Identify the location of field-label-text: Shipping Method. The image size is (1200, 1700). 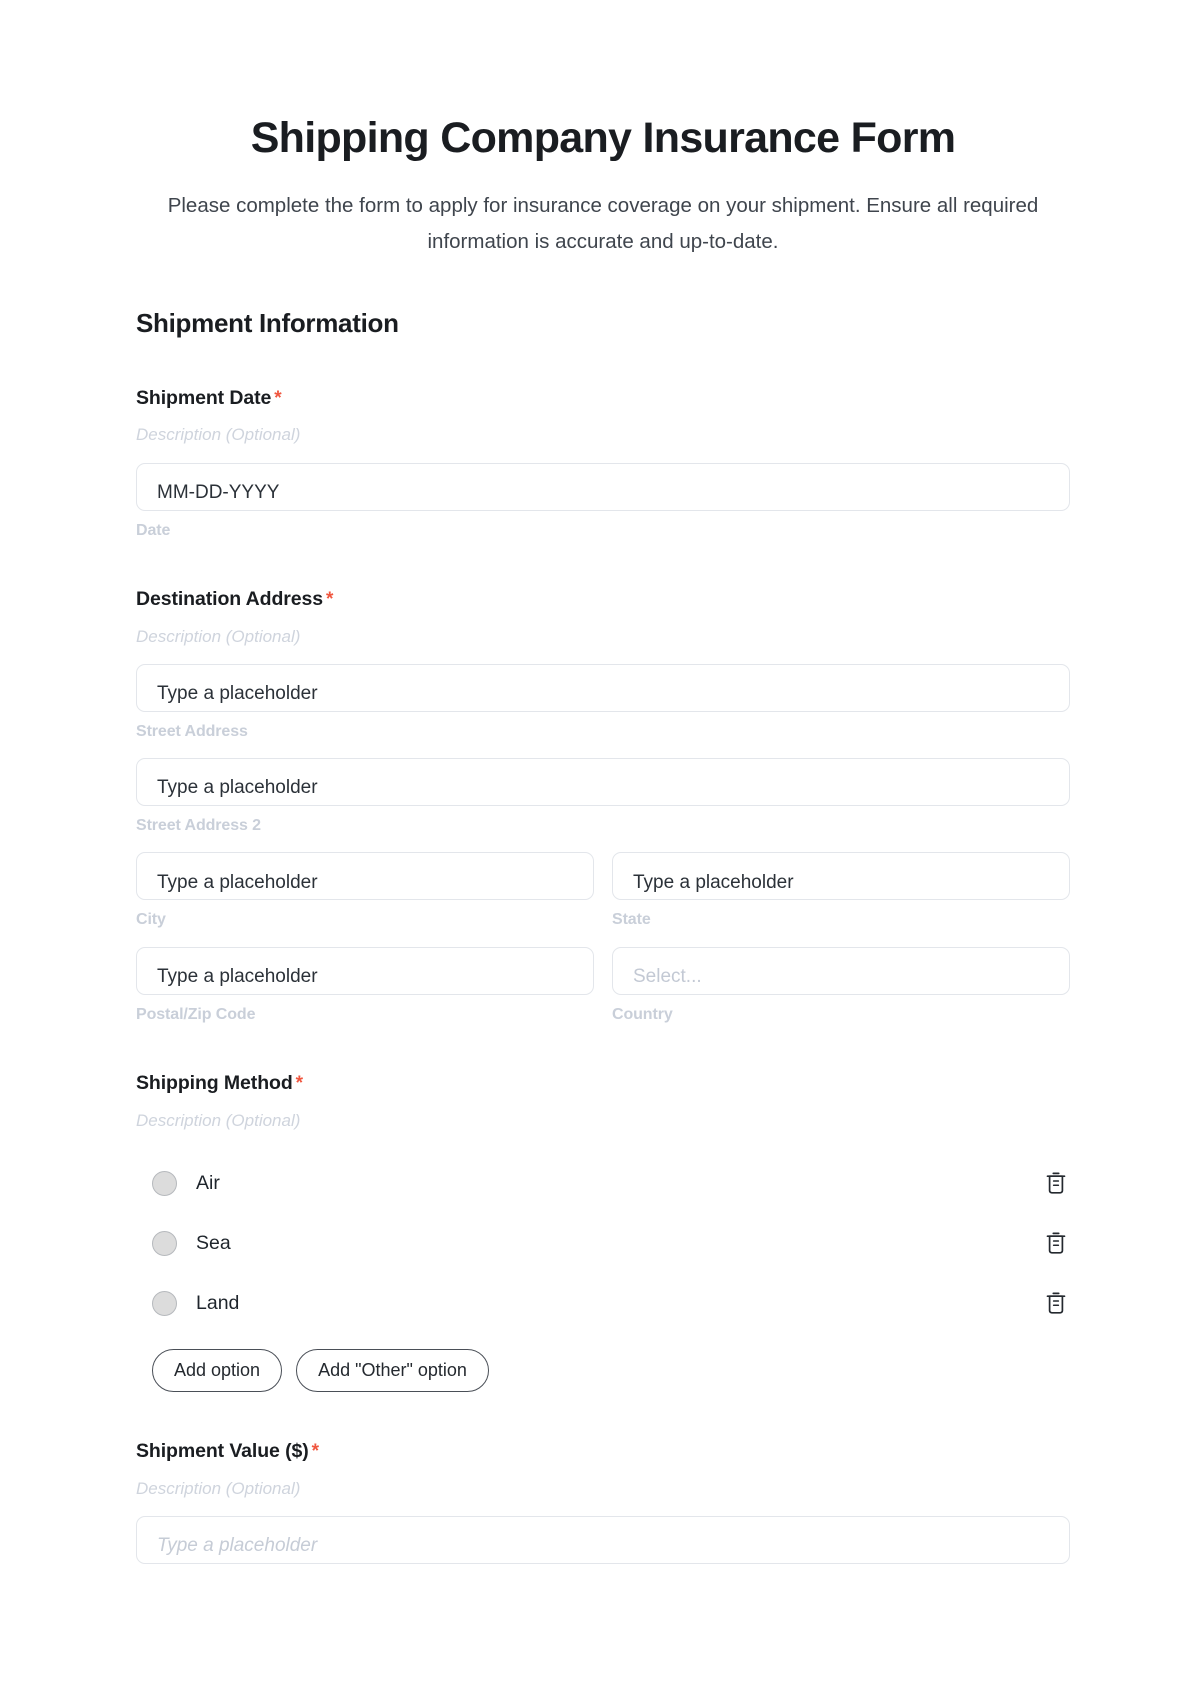
(214, 1082).